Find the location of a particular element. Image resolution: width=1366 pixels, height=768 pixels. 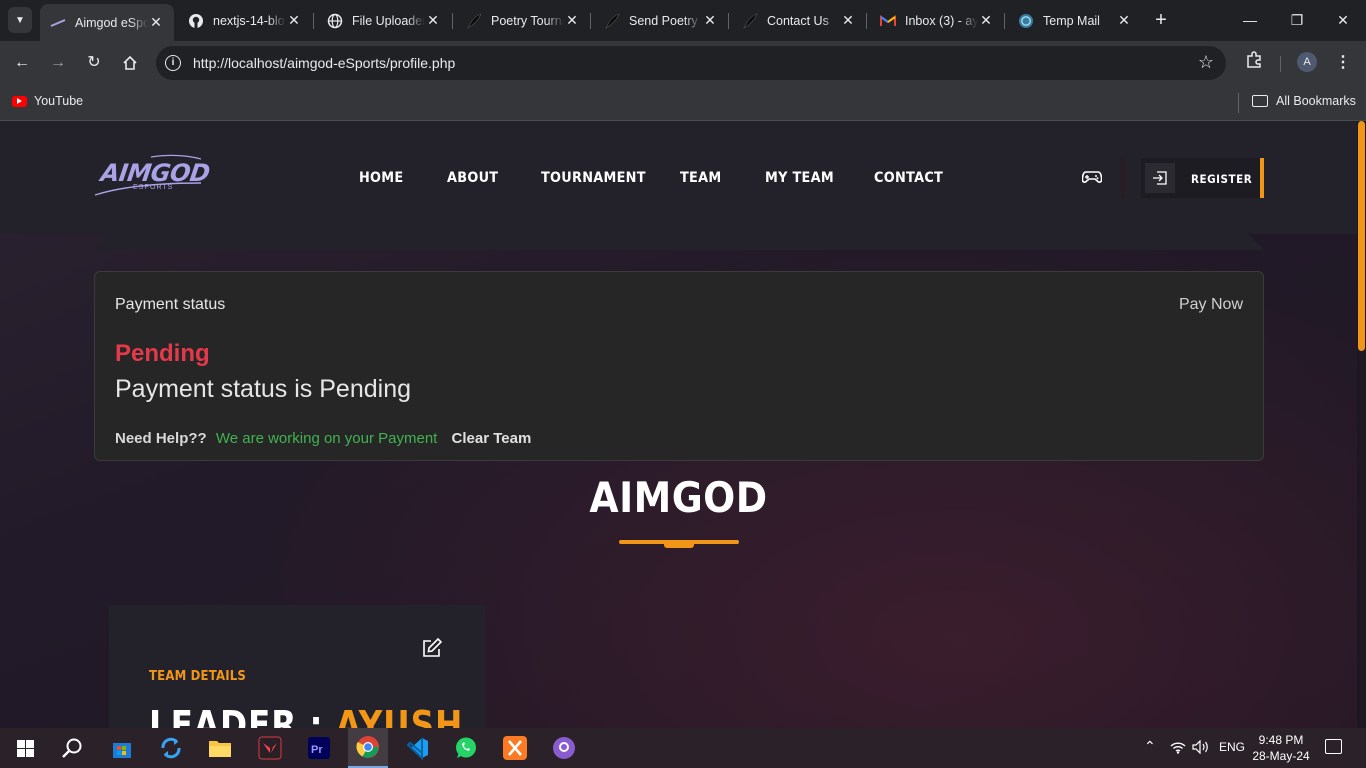

windows-taskbar: Pr ⌃ ENG 9:48 PM 28-May-24 is located at coordinates (683, 748).